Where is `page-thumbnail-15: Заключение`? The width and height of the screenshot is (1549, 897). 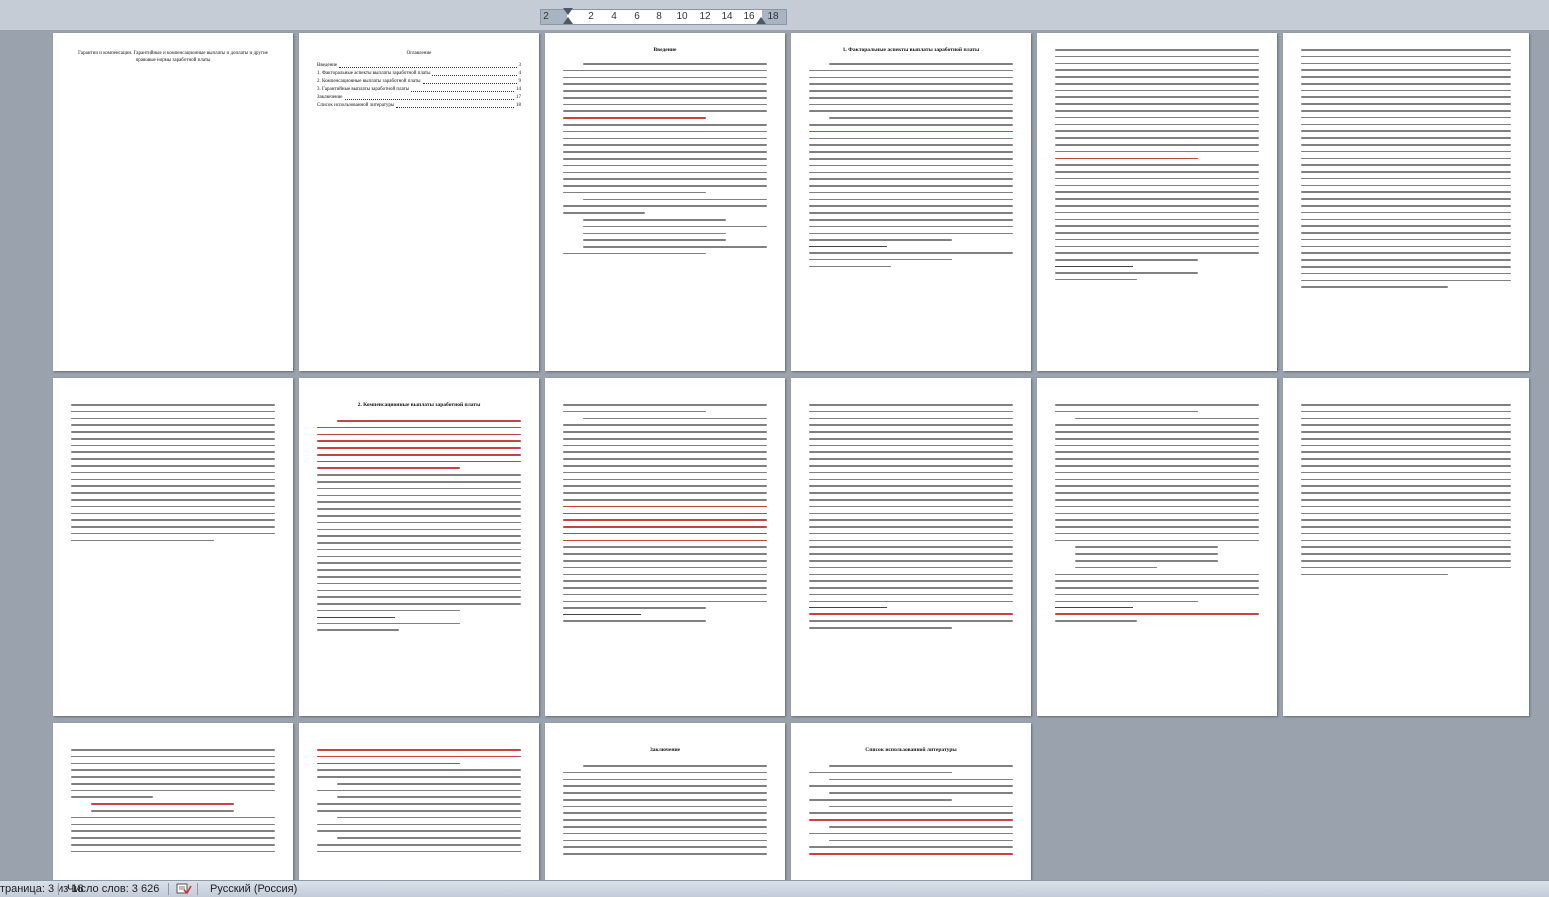
page-thumbnail-15: Заключение is located at coordinates (665, 803).